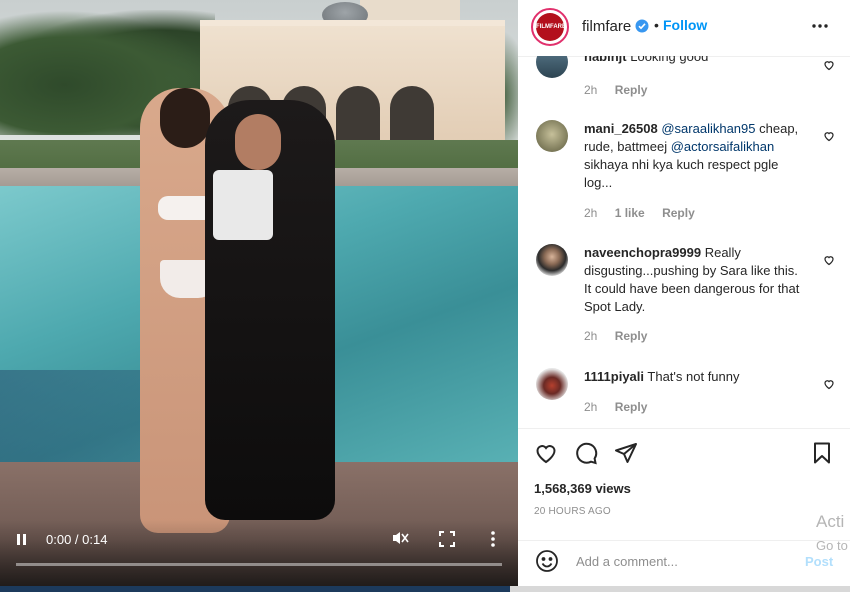 The width and height of the screenshot is (850, 592). I want to click on verified-badge-icon, so click(642, 26).